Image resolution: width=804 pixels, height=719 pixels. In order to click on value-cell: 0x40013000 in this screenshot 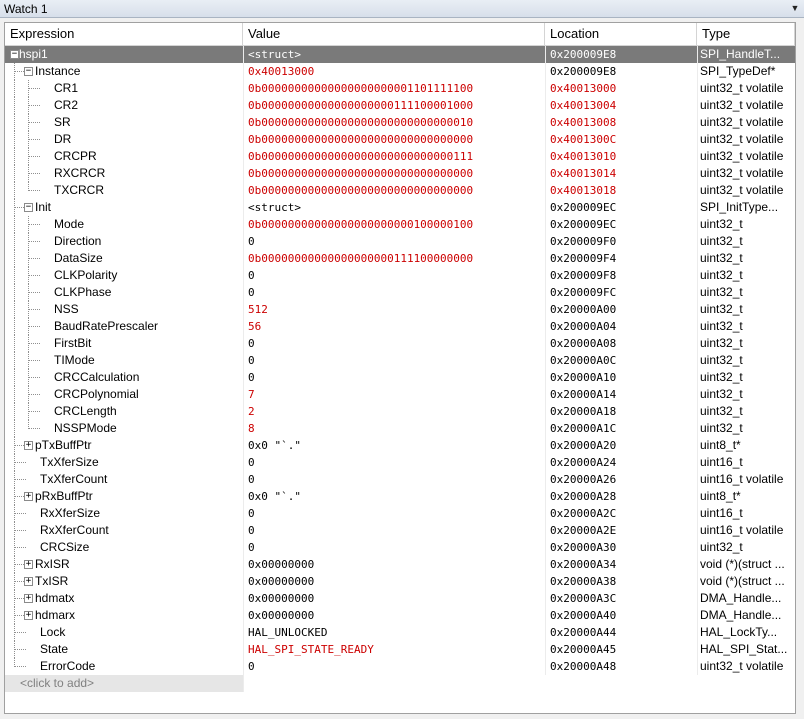, I will do `click(394, 71)`.